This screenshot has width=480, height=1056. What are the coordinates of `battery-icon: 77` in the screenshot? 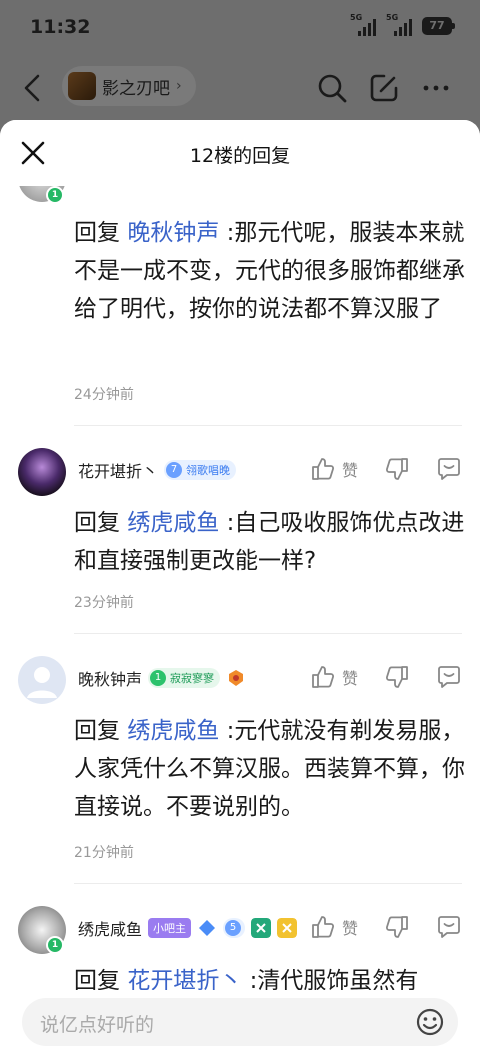 It's located at (438, 26).